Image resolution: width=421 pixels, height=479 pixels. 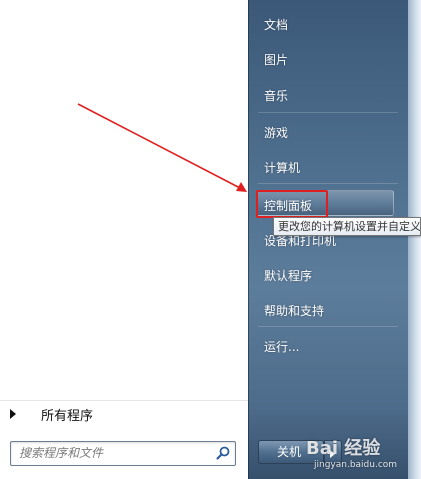 I want to click on magnifier-icon, so click(x=223, y=453).